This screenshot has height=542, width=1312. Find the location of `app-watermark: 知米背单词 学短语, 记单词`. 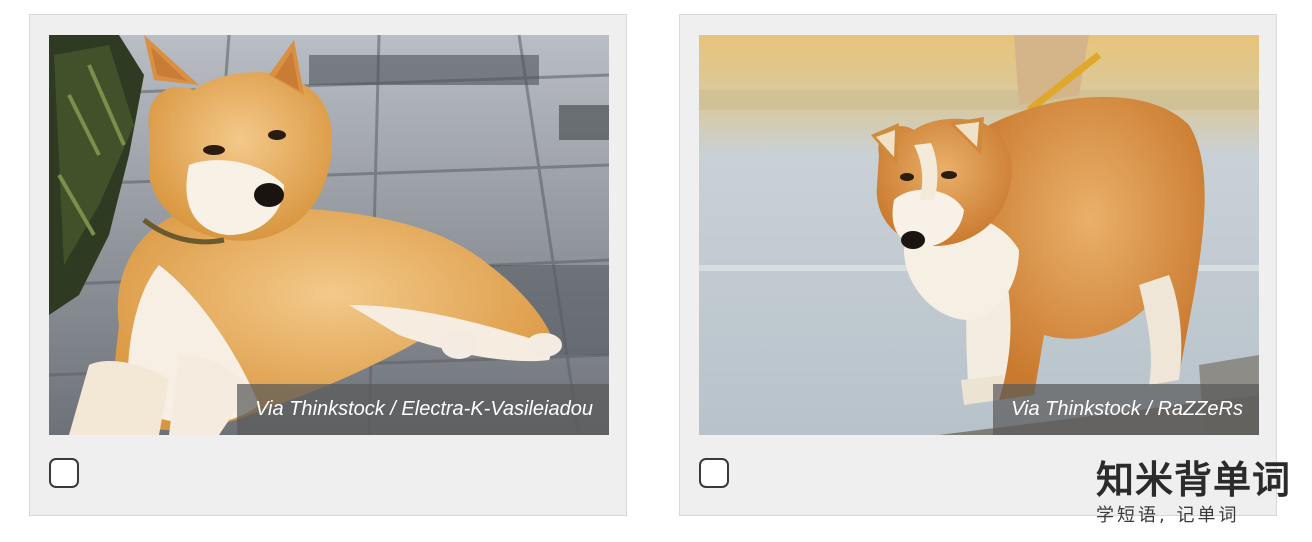

app-watermark: 知米背单词 学短语, 记单词 is located at coordinates (1201, 493).